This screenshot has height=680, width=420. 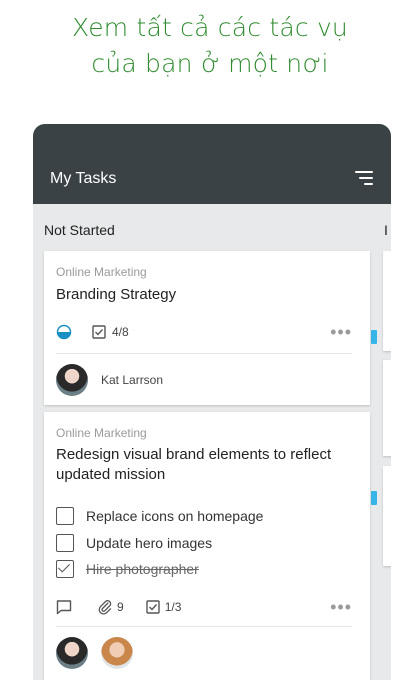 I want to click on checklist-item-label: Update hero images, so click(x=149, y=543).